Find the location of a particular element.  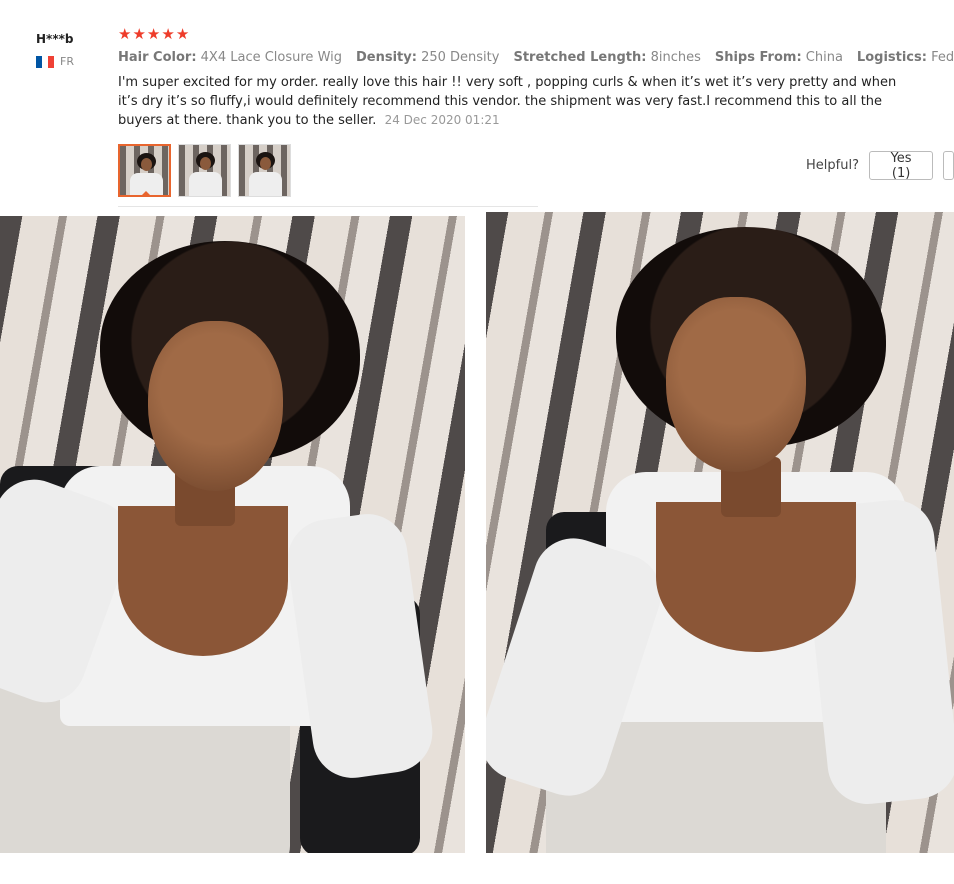

reviewer-country: FR is located at coordinates (71, 61).